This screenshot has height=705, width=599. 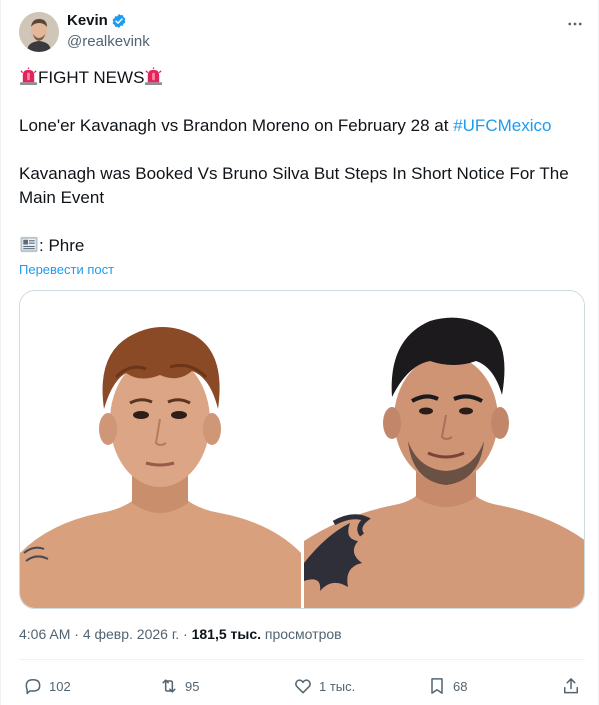 What do you see at coordinates (571, 686) in the screenshot?
I see `share-icon` at bounding box center [571, 686].